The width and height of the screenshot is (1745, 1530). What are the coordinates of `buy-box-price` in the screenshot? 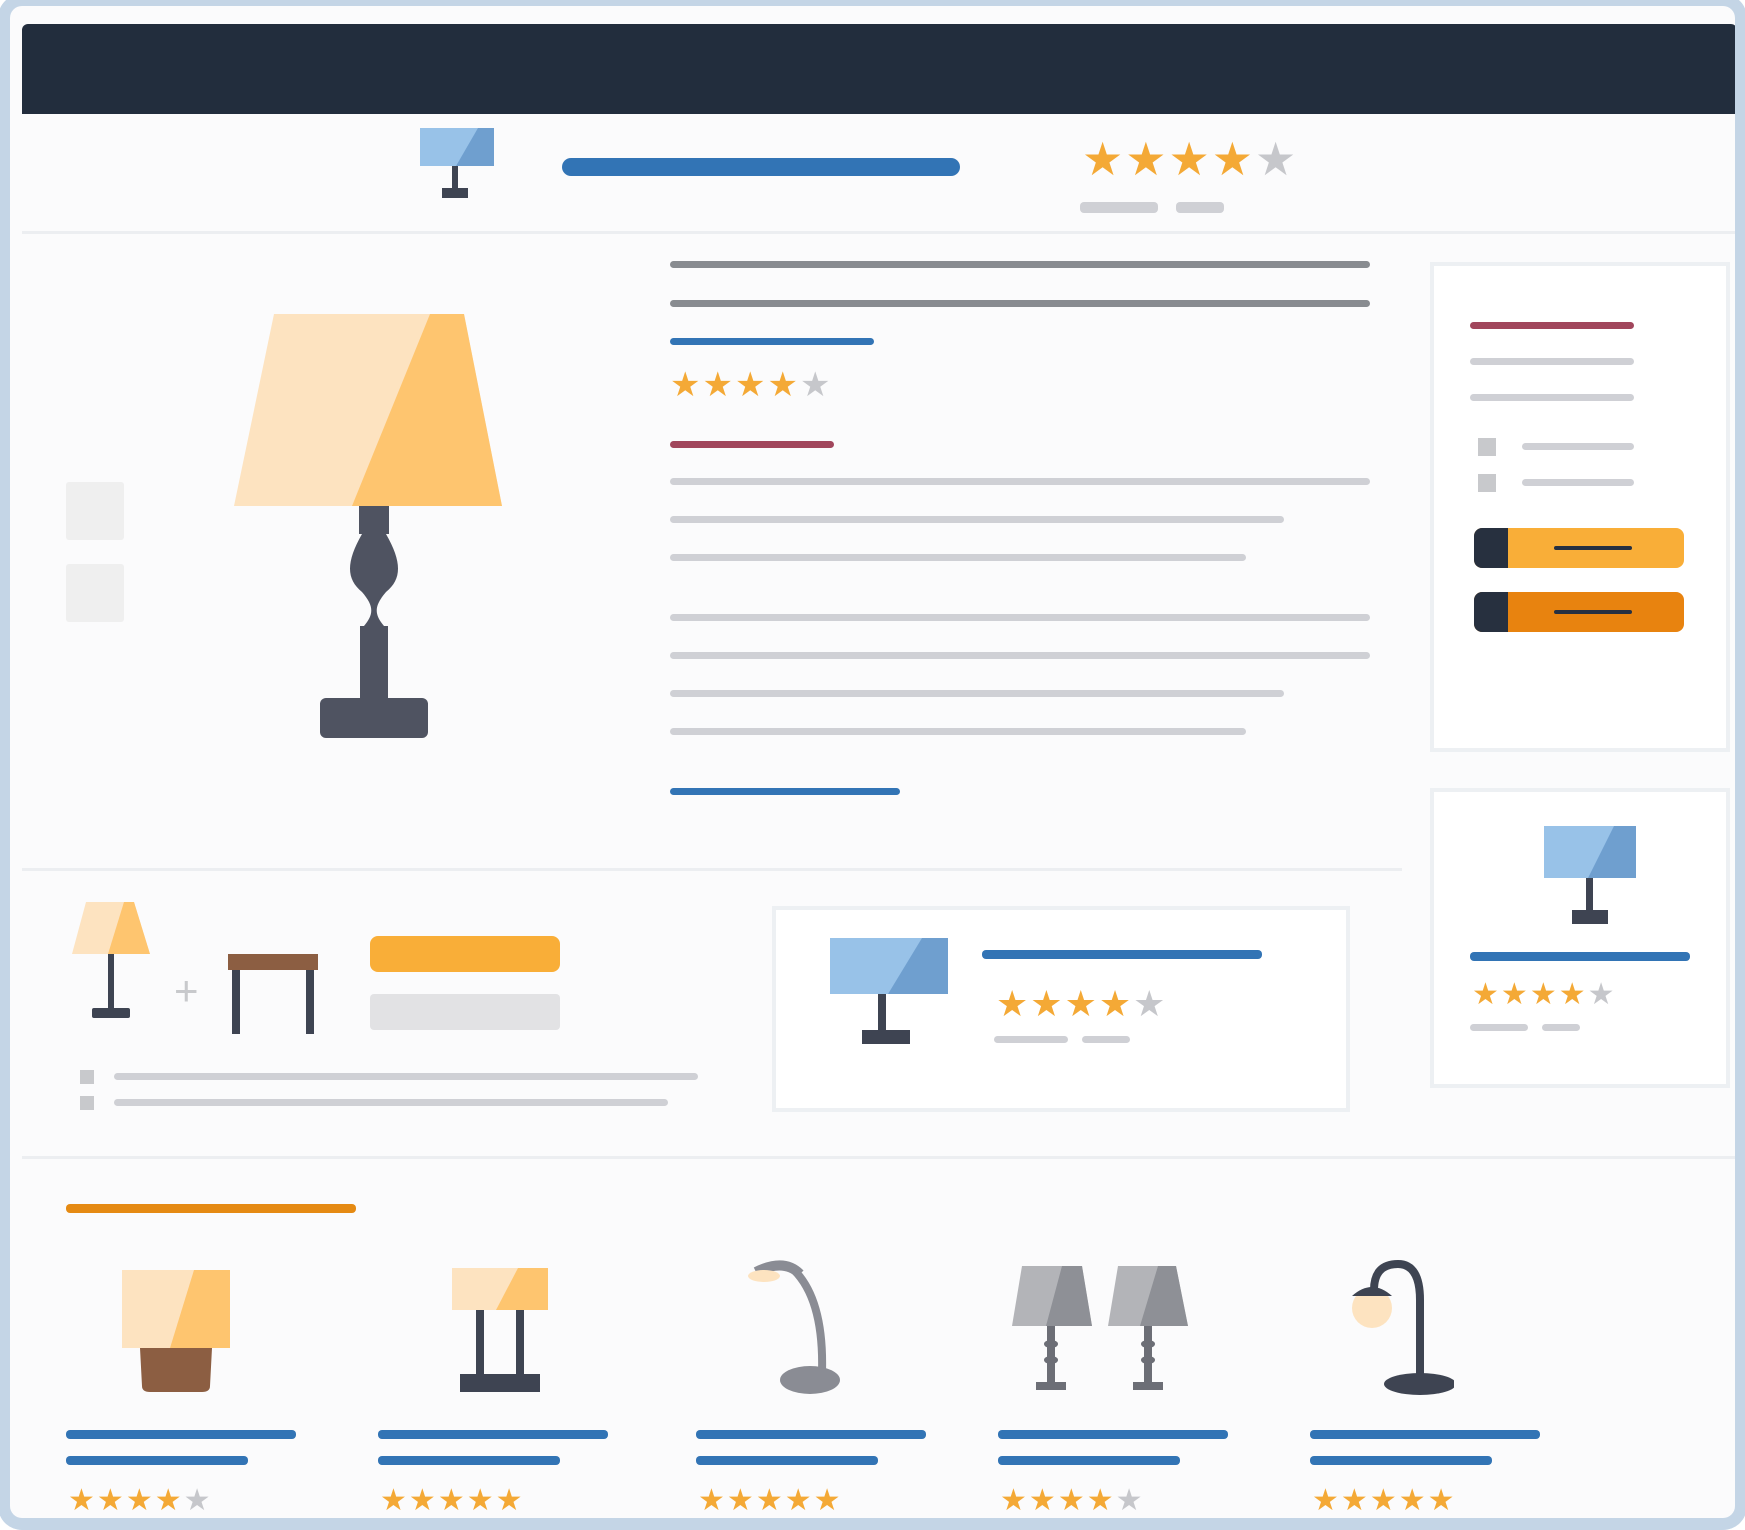 It's located at (1552, 325).